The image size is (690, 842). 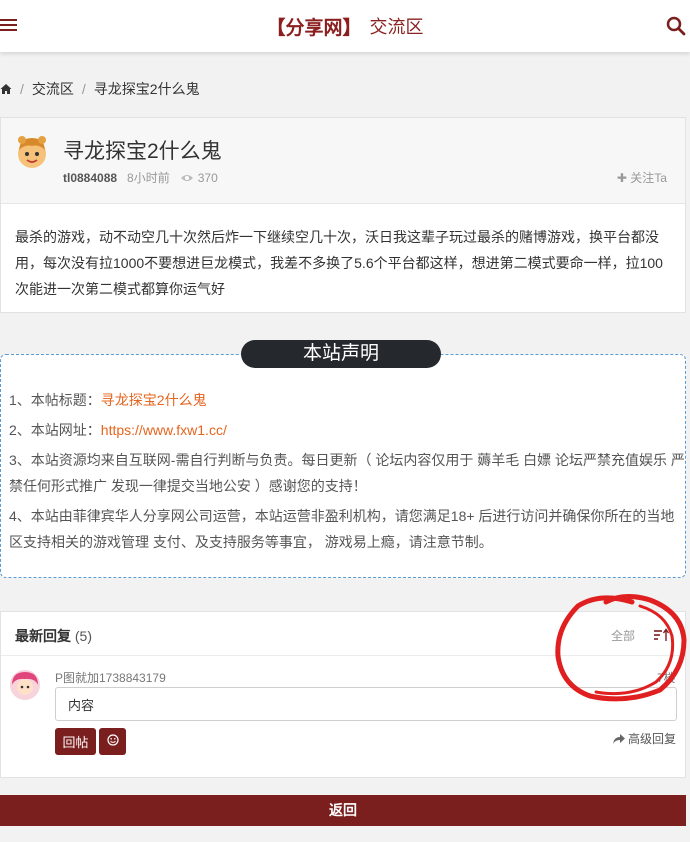 What do you see at coordinates (55, 400) in the screenshot?
I see `notice-label: 1、本帖标题：` at bounding box center [55, 400].